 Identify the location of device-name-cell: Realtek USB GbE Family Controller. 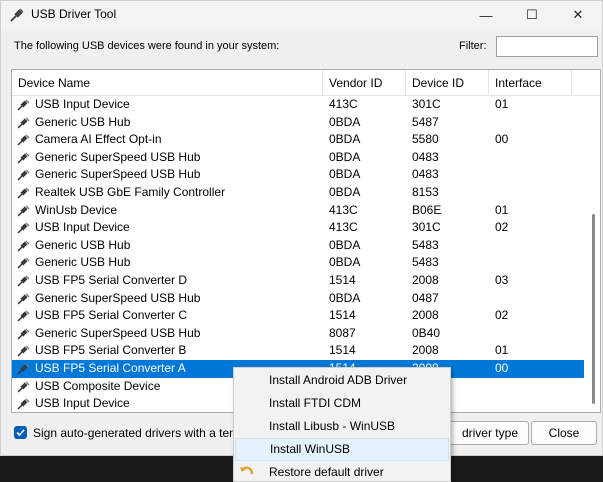
(130, 191).